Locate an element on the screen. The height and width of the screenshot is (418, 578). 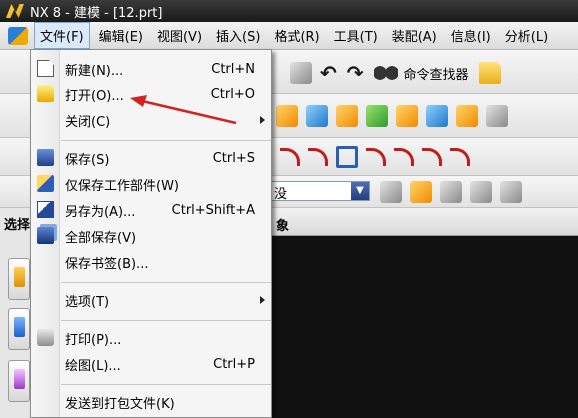
annotation-arrow-head is located at coordinates (138, 101).